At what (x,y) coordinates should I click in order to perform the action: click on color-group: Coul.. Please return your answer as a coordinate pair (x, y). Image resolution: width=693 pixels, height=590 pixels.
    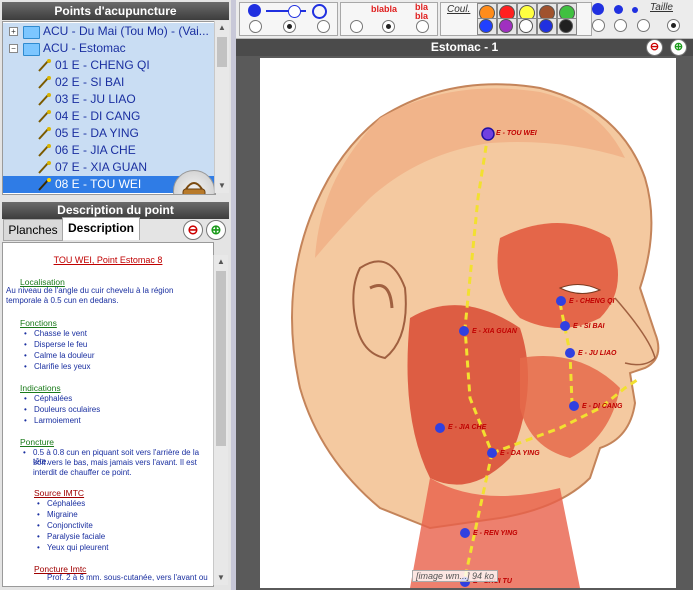
    Looking at the image, I should click on (516, 19).